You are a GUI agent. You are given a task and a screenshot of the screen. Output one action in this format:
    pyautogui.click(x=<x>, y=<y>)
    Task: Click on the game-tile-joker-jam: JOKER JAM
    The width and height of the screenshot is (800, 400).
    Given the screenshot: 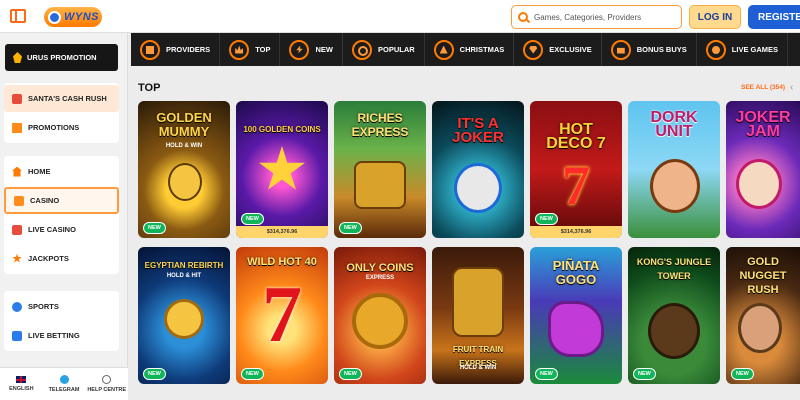 What is the action you would take?
    pyautogui.click(x=763, y=169)
    